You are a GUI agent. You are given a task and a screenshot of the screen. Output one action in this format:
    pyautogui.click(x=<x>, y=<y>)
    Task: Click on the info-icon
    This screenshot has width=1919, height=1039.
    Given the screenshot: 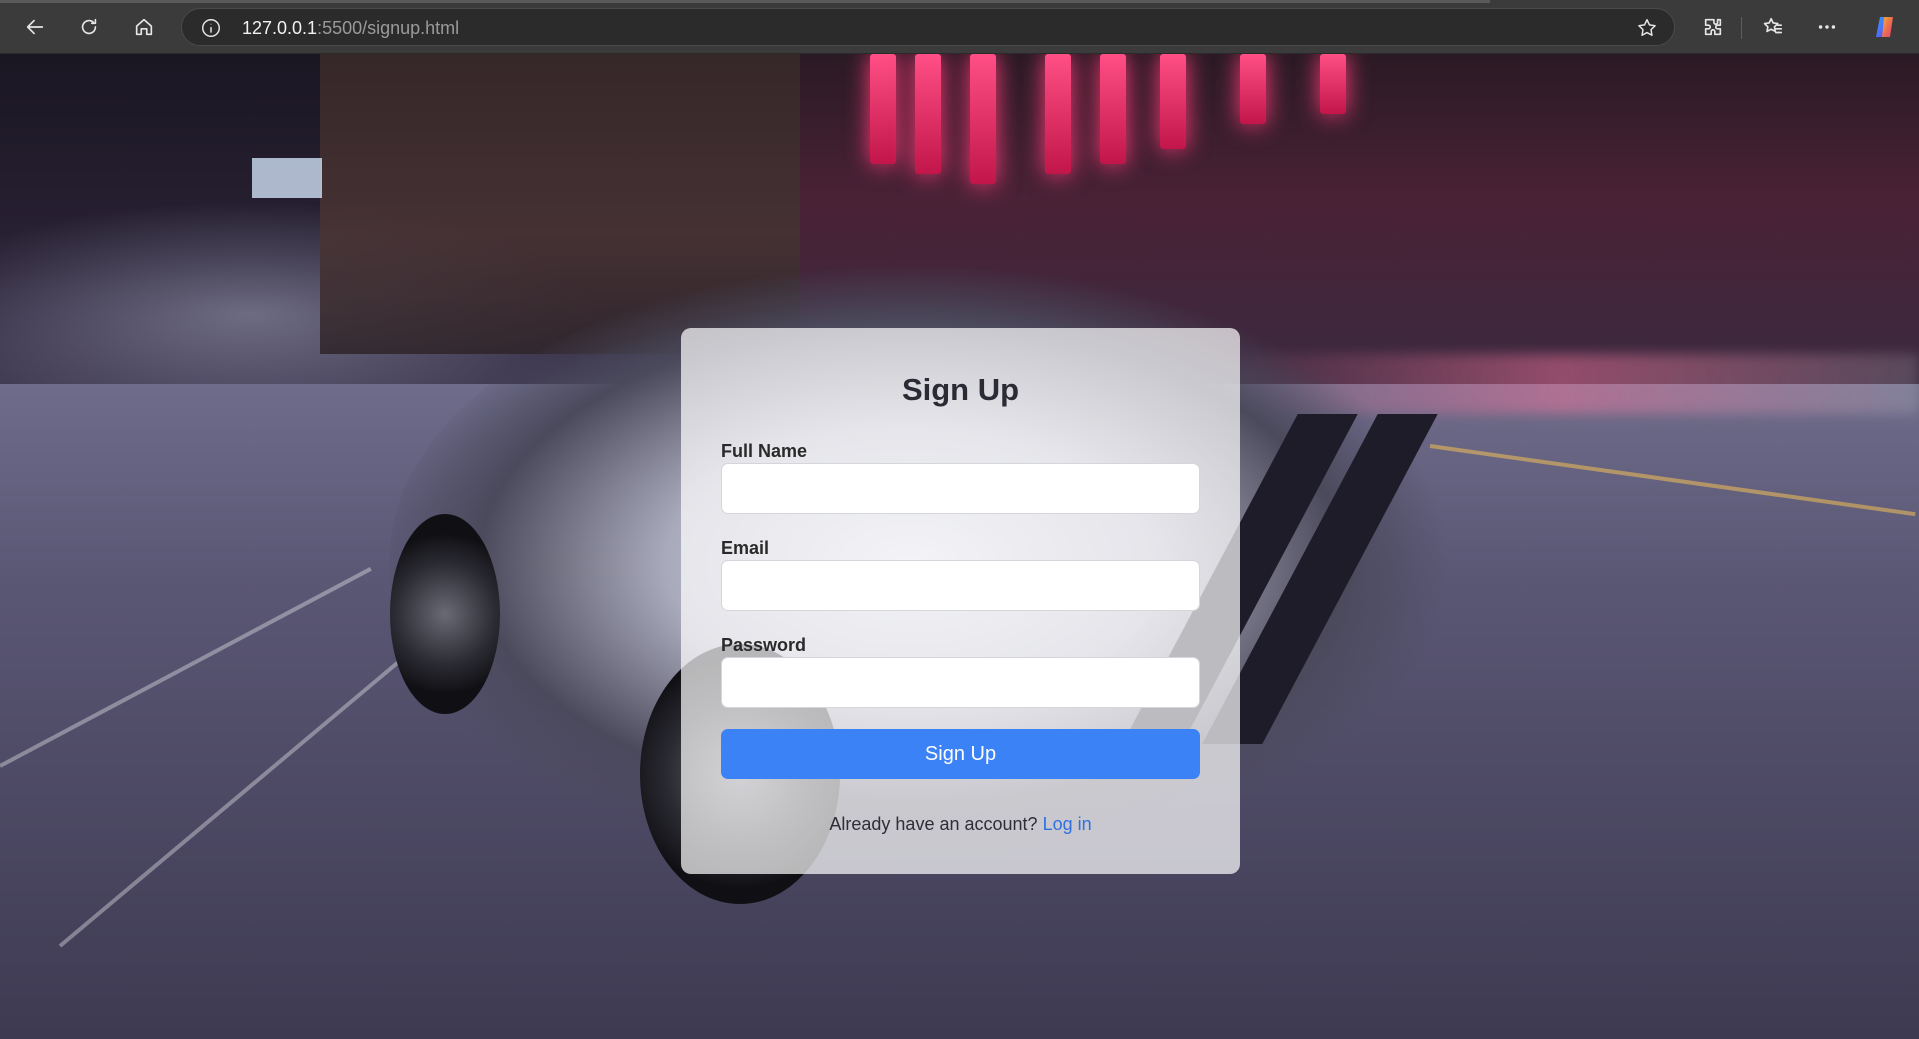 What is the action you would take?
    pyautogui.click(x=211, y=28)
    